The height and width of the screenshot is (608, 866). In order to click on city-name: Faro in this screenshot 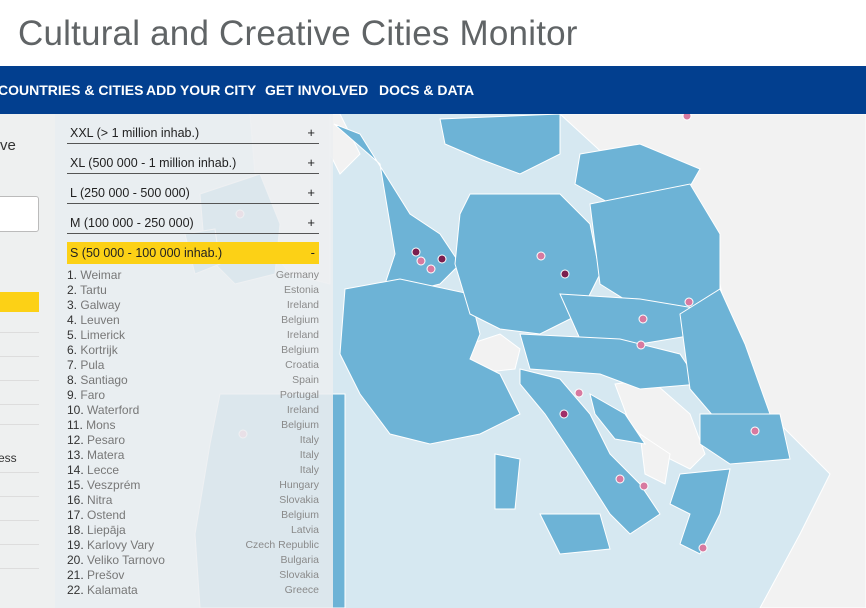, I will do `click(92, 395)`.